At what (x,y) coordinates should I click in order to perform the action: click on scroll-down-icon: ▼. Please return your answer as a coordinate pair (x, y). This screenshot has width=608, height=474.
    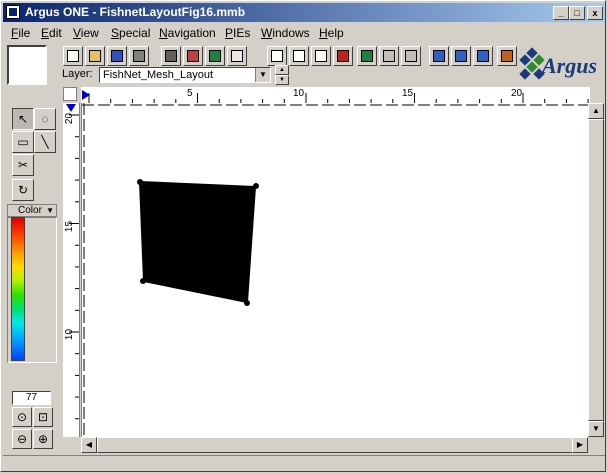
    Looking at the image, I should click on (596, 429).